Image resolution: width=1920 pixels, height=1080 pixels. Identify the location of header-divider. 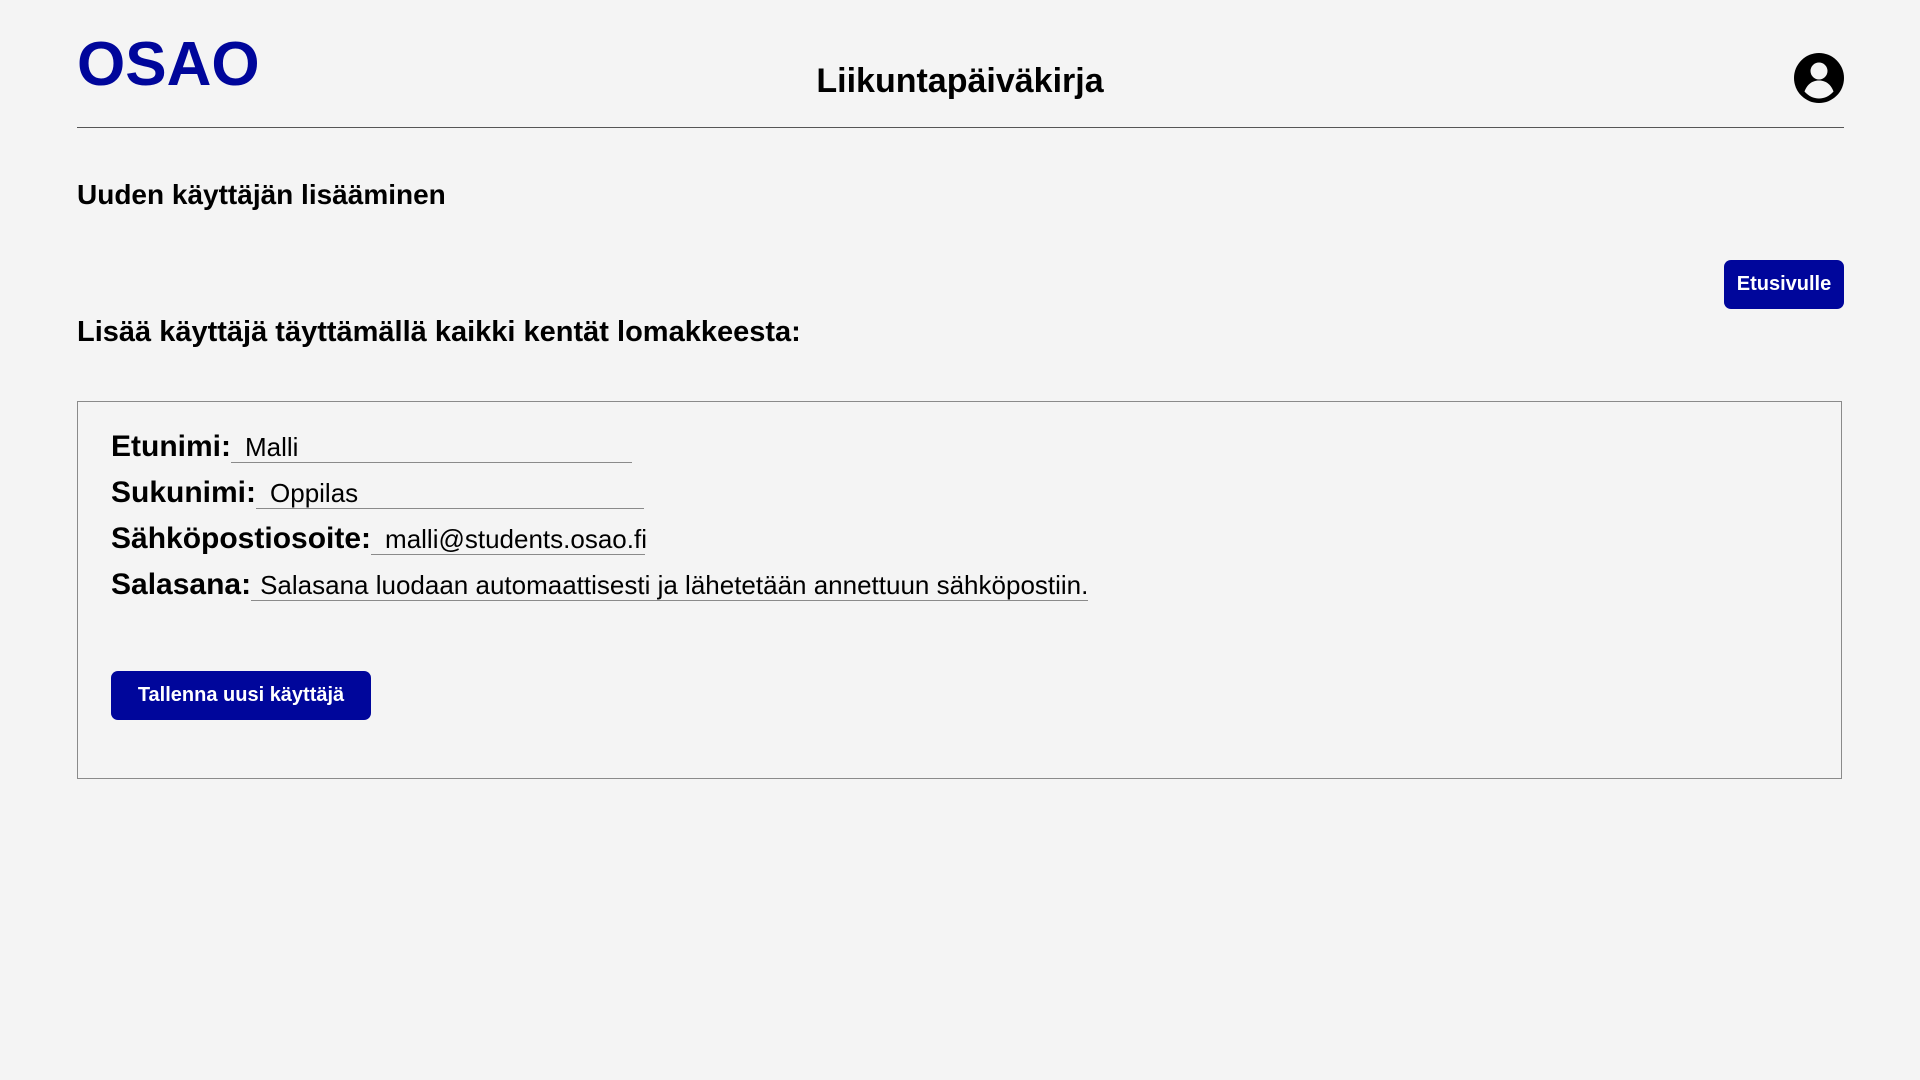
(960, 127).